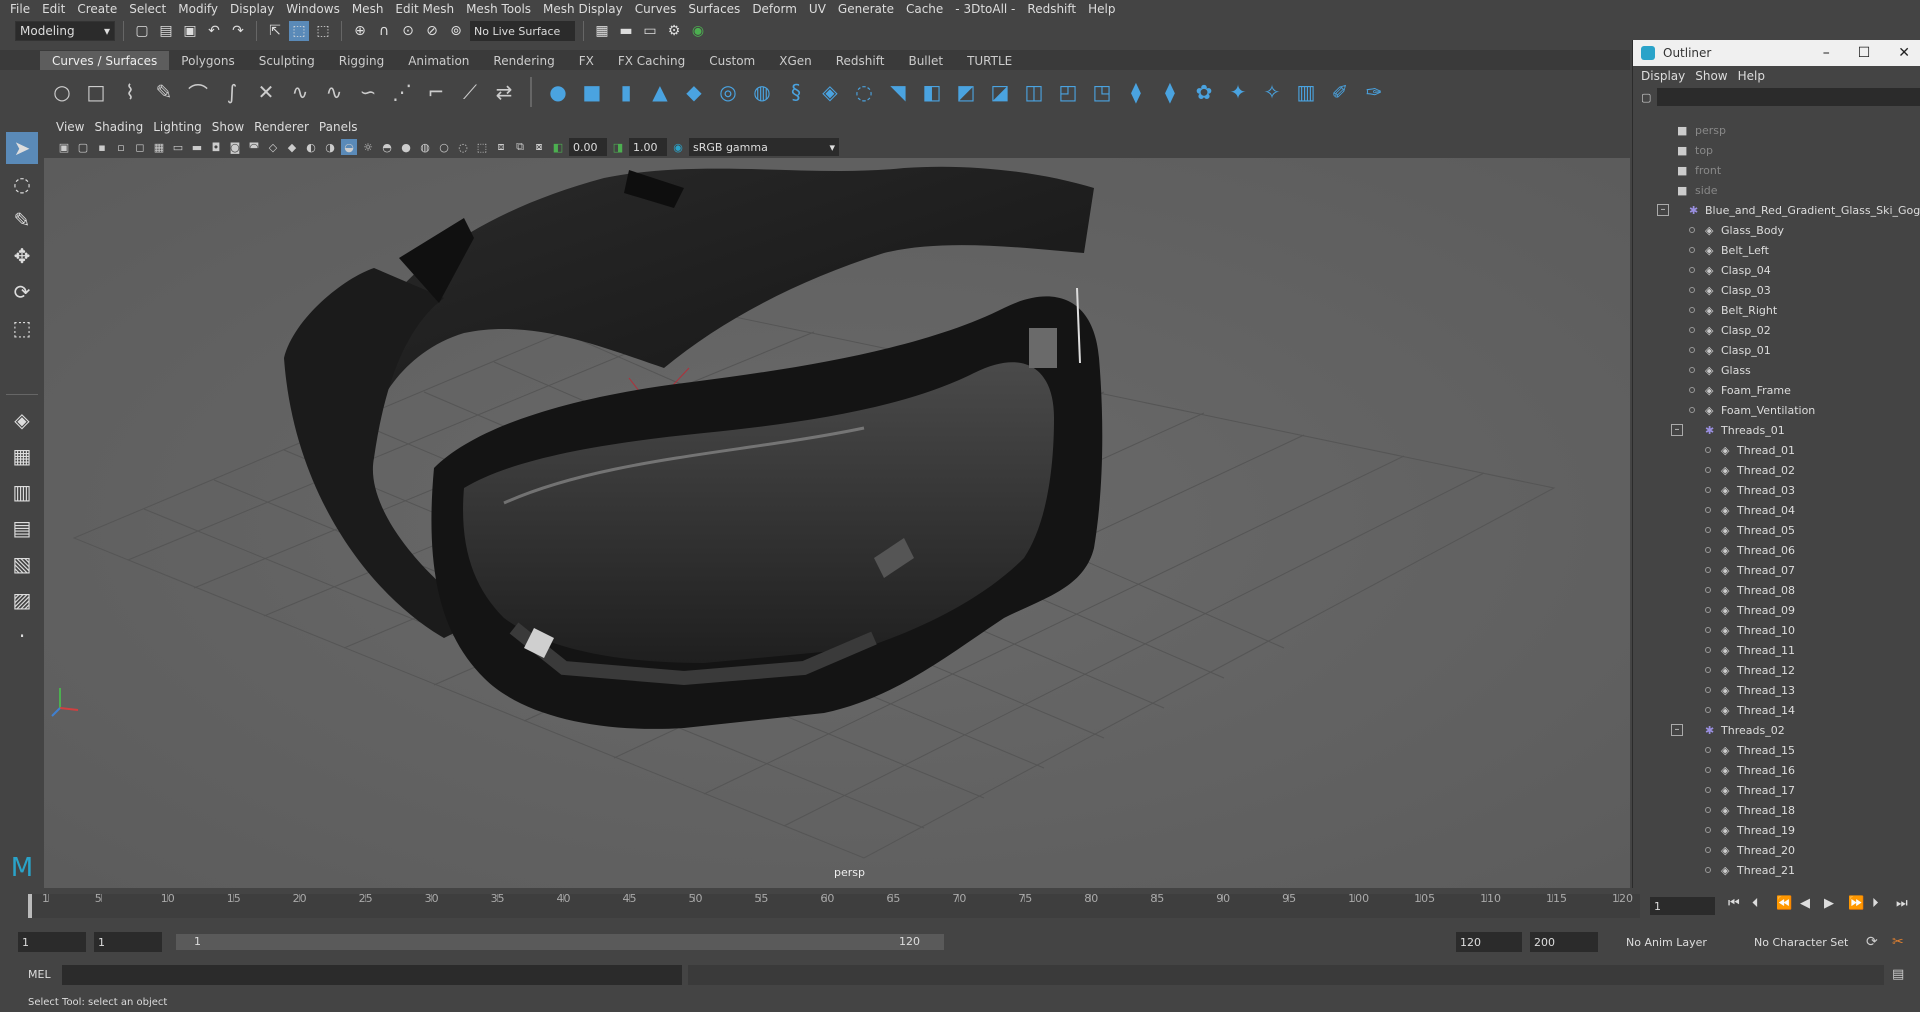 This screenshot has height=1012, width=1920. What do you see at coordinates (868, 9) in the screenshot?
I see `menu-generate: Generate` at bounding box center [868, 9].